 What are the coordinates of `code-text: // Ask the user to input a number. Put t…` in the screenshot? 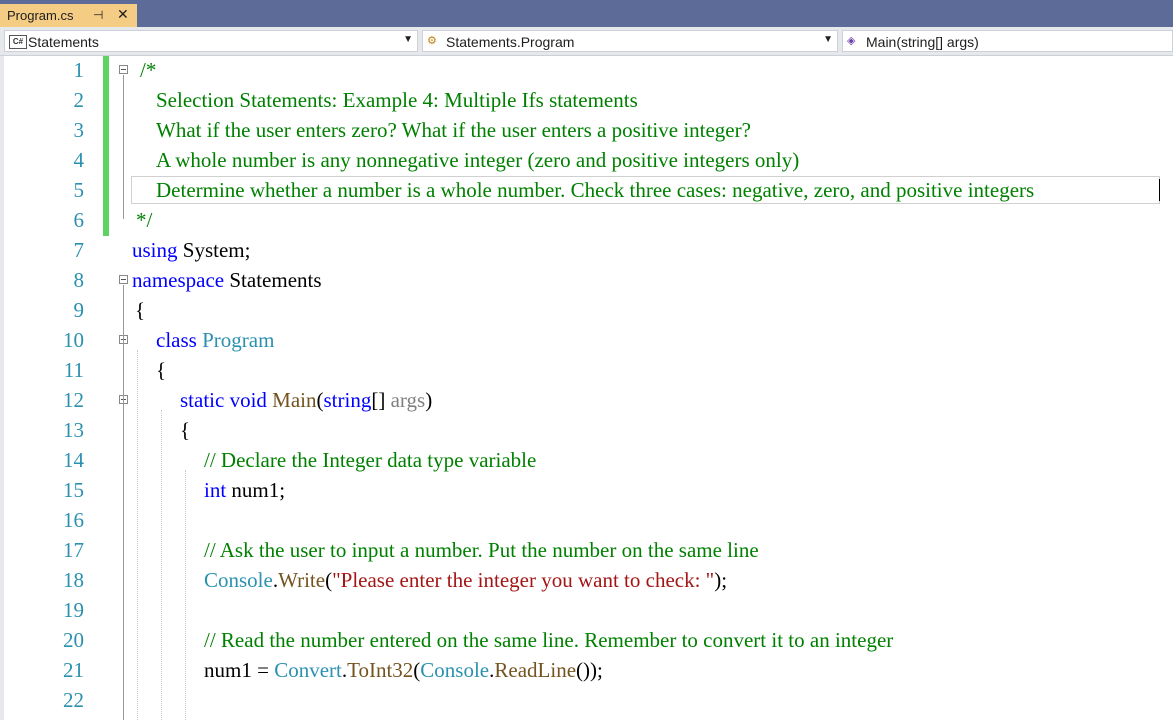 It's located at (481, 550).